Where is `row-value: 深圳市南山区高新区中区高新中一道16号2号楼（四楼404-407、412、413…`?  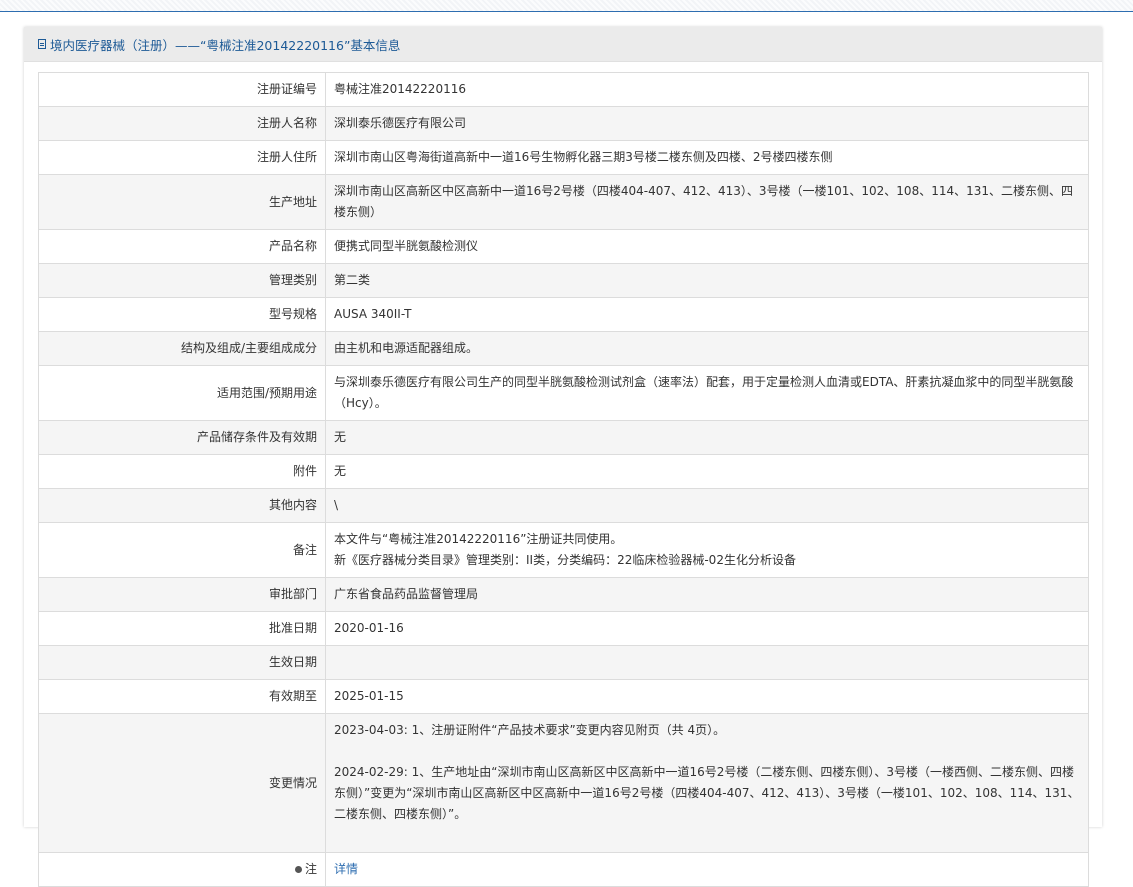 row-value: 深圳市南山区高新区中区高新中一道16号2号楼（四楼404-407、412、413… is located at coordinates (707, 202).